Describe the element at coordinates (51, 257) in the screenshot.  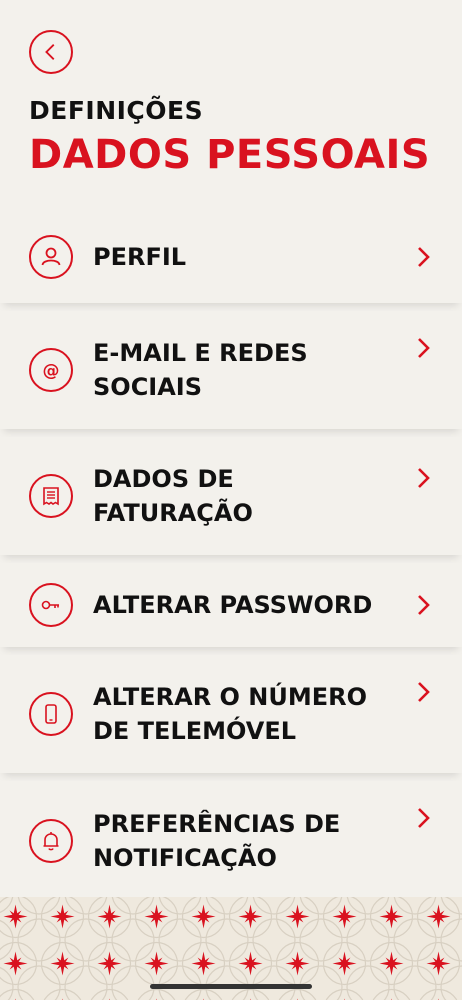
I see `user-icon` at that location.